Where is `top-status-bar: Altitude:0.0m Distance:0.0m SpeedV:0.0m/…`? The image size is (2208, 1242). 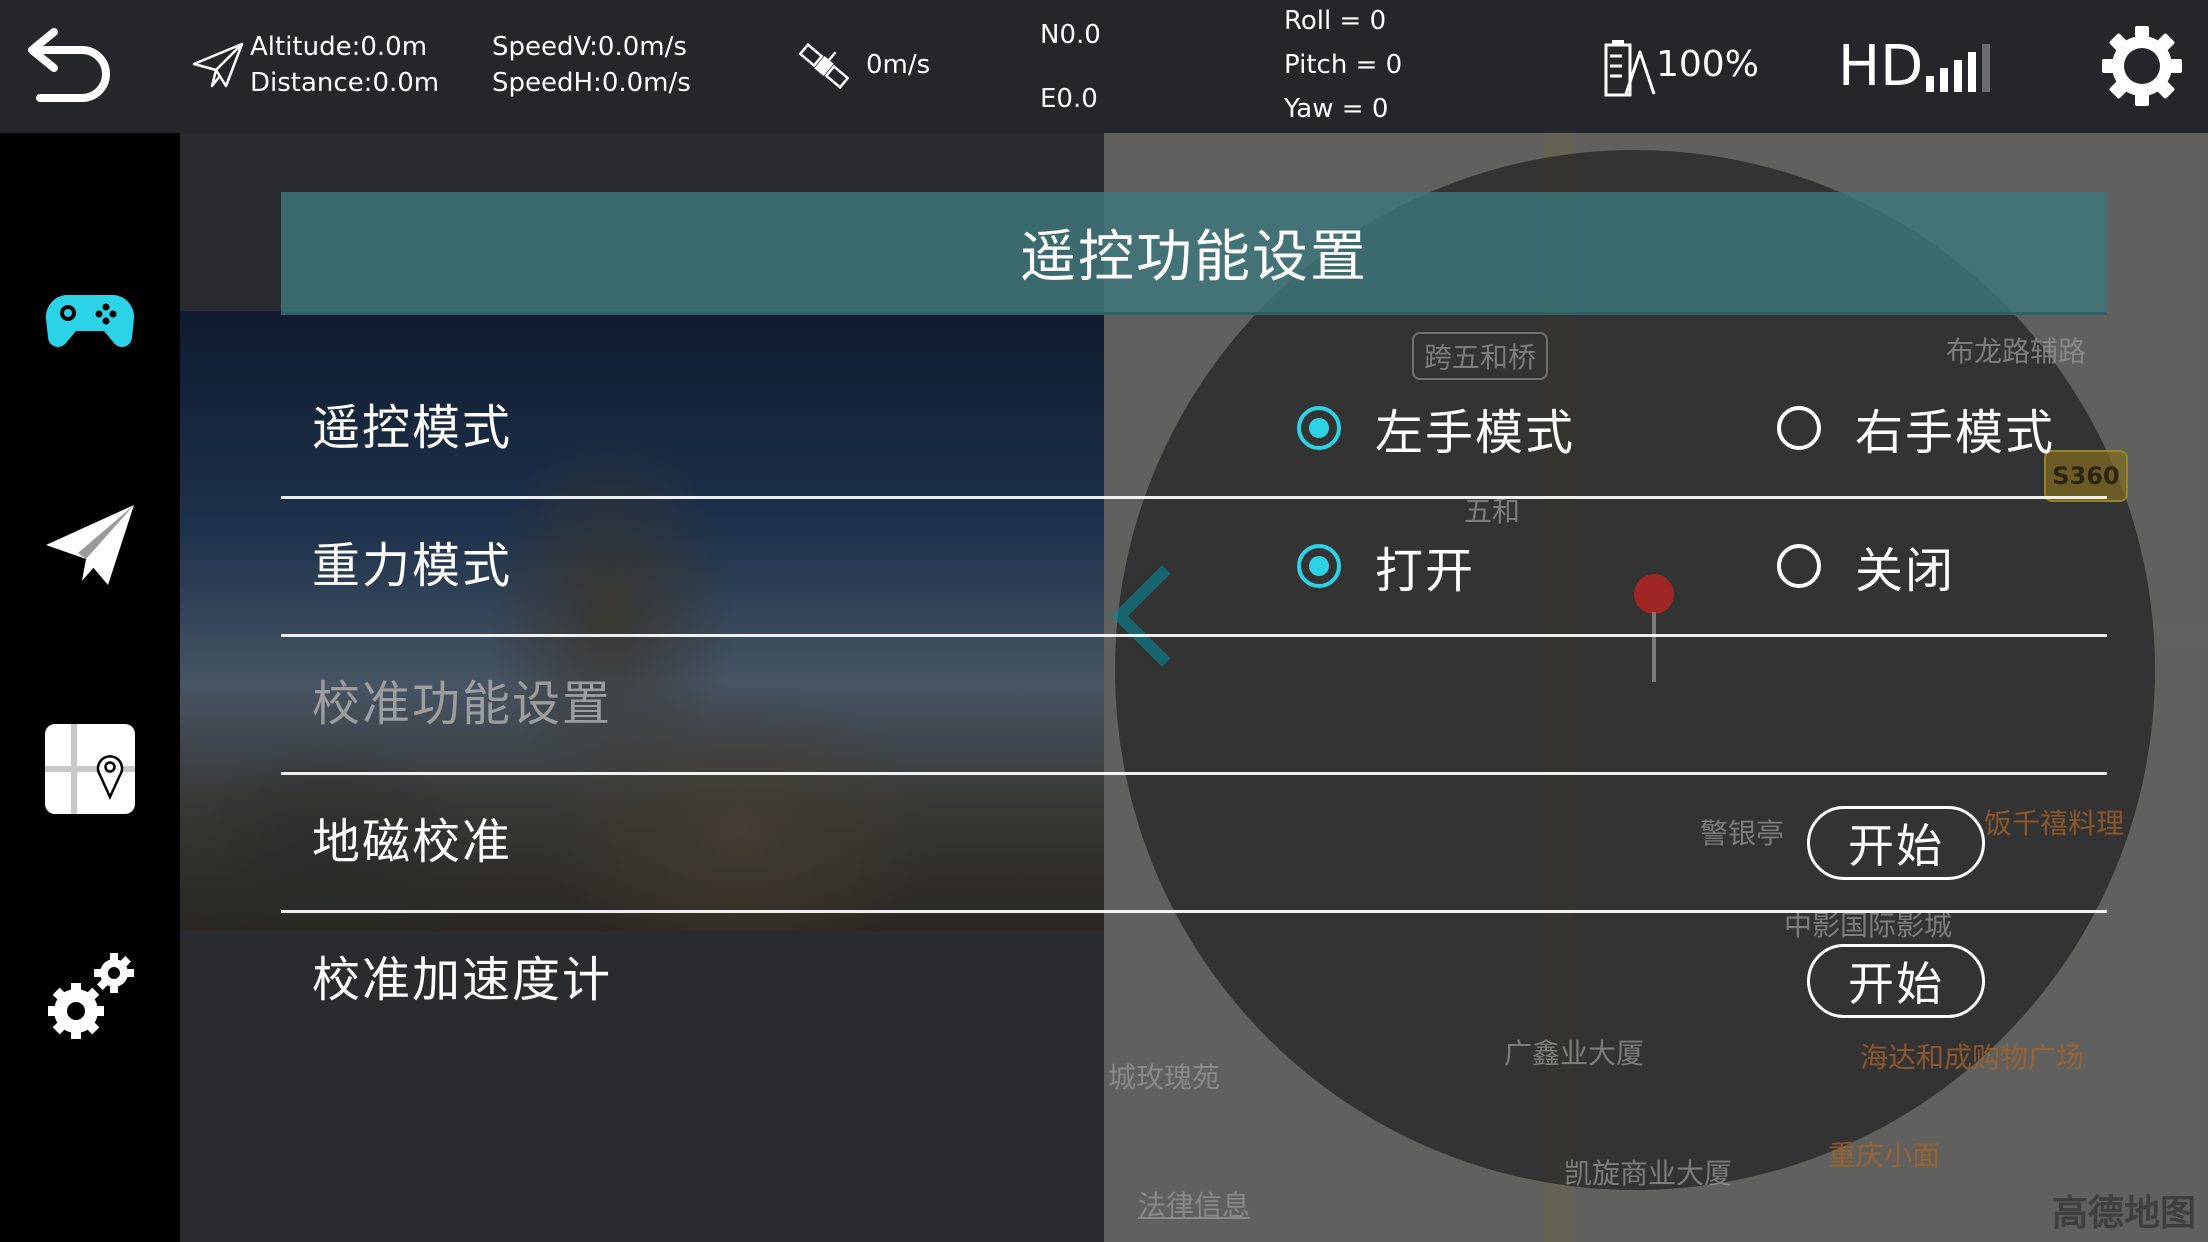 top-status-bar: Altitude:0.0m Distance:0.0m SpeedV:0.0m/… is located at coordinates (1104, 66).